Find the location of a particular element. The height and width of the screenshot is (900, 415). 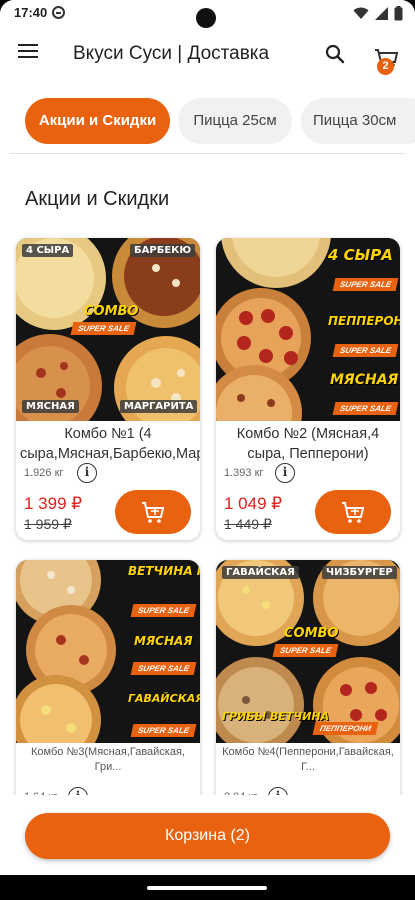

divider is located at coordinates (207, 153).